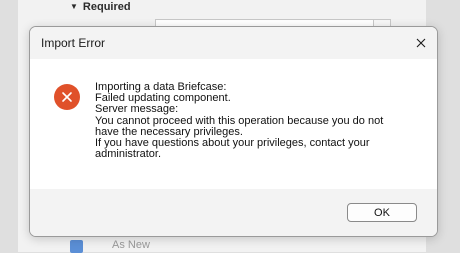  What do you see at coordinates (382, 212) in the screenshot?
I see `ok-button: OK` at bounding box center [382, 212].